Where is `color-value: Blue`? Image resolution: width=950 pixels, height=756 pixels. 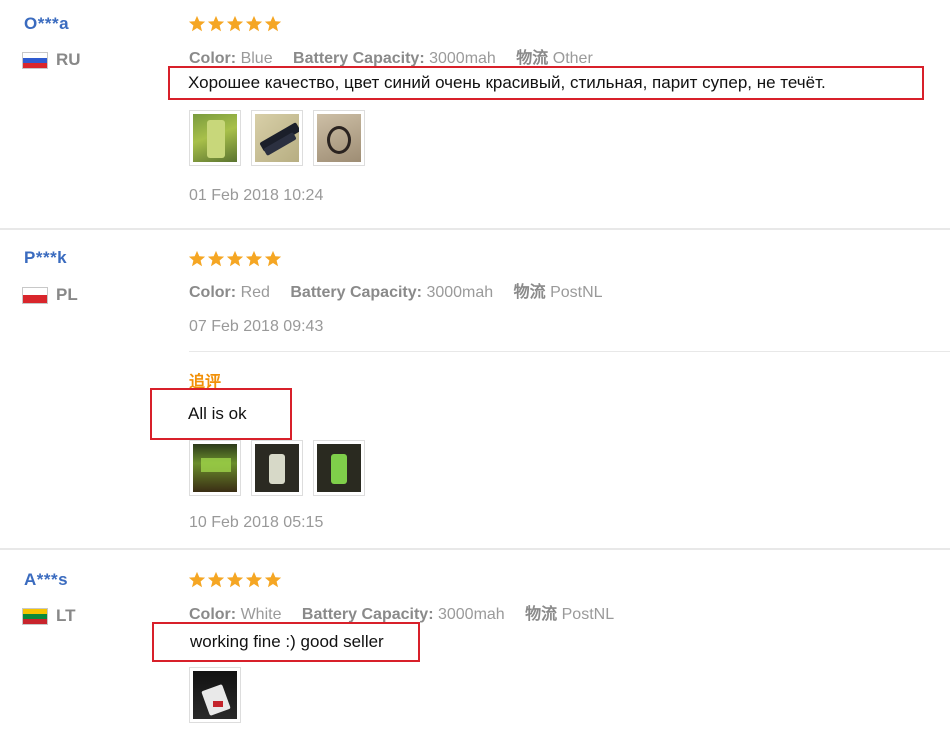
color-value: Blue is located at coordinates (256, 58).